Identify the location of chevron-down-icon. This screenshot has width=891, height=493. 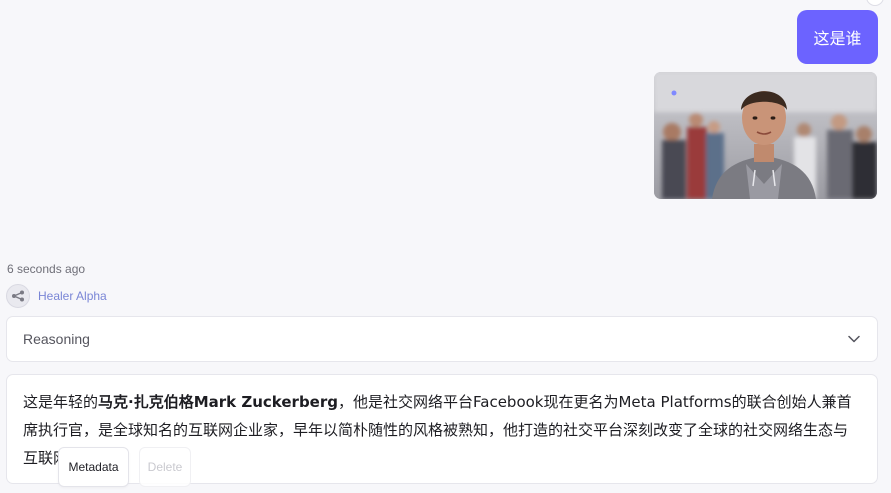
(854, 339).